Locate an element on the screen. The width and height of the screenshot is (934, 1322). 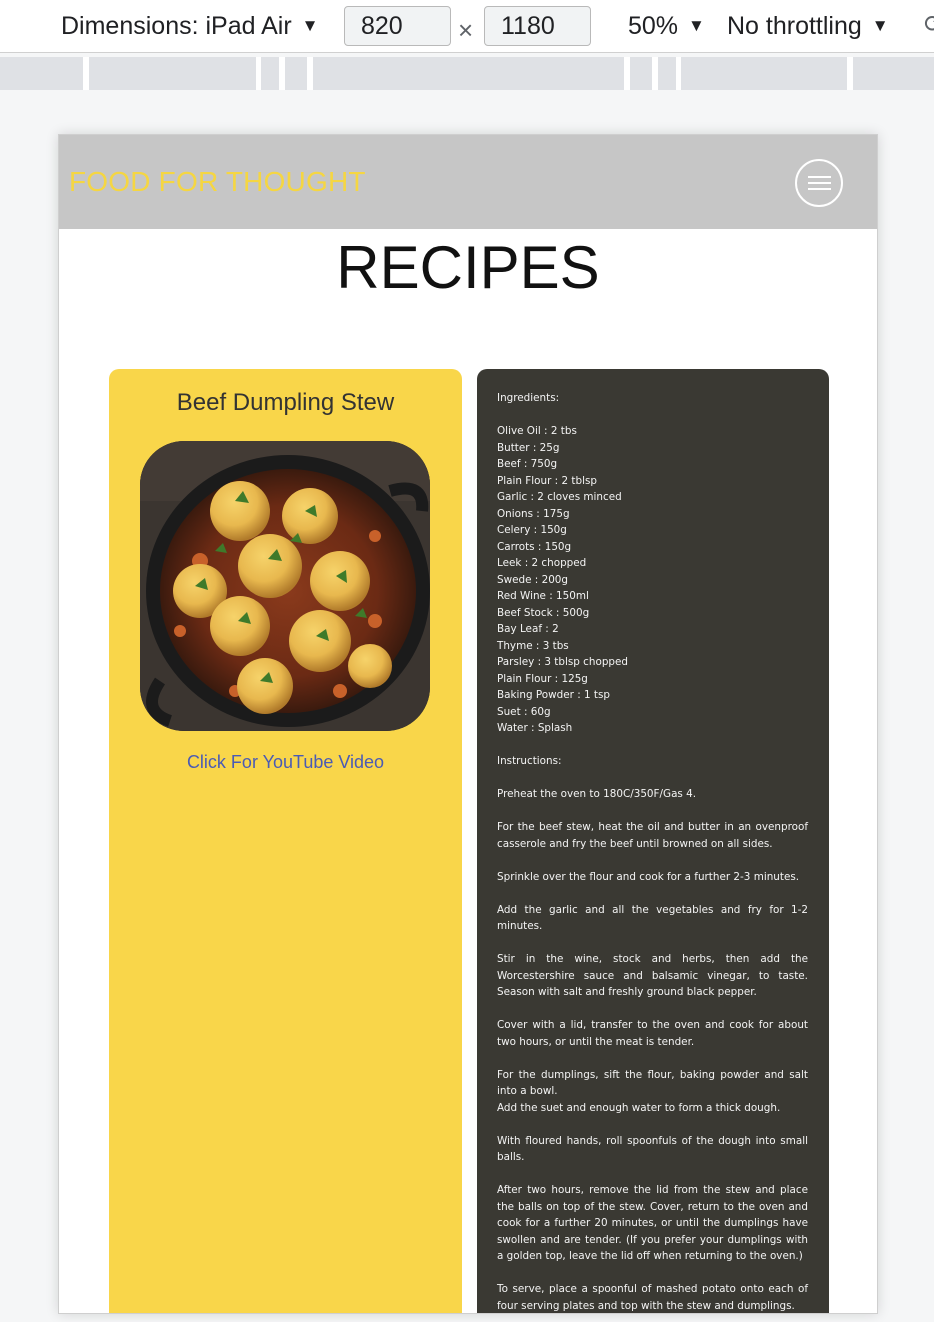
ingredient-item: Garlic : 2 cloves minced is located at coordinates (559, 497).